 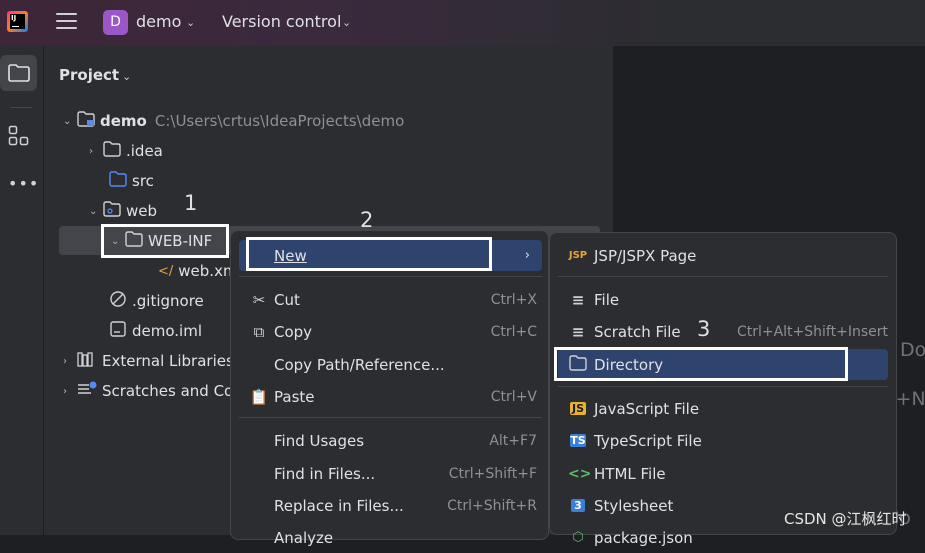 I want to click on web-folder-icon, so click(x=112, y=211).